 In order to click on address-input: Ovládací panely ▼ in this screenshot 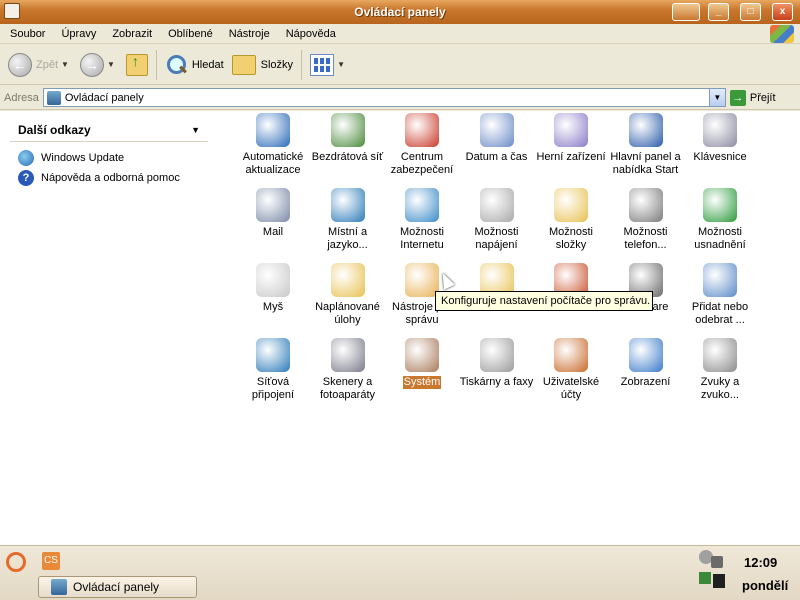, I will do `click(384, 97)`.